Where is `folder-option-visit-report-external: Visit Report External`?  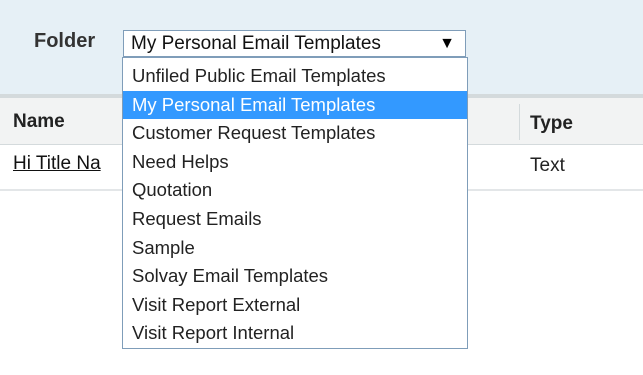
folder-option-visit-report-external: Visit Report External is located at coordinates (295, 305).